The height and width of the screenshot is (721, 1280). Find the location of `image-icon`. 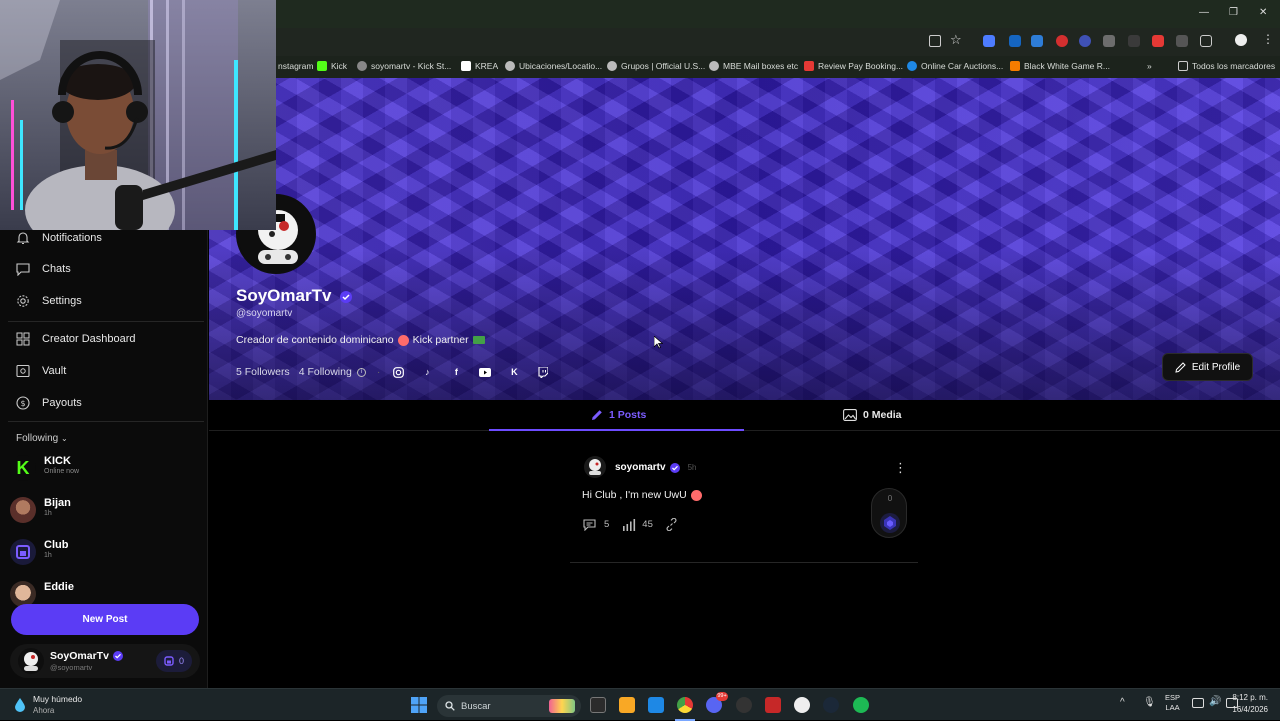

image-icon is located at coordinates (850, 415).